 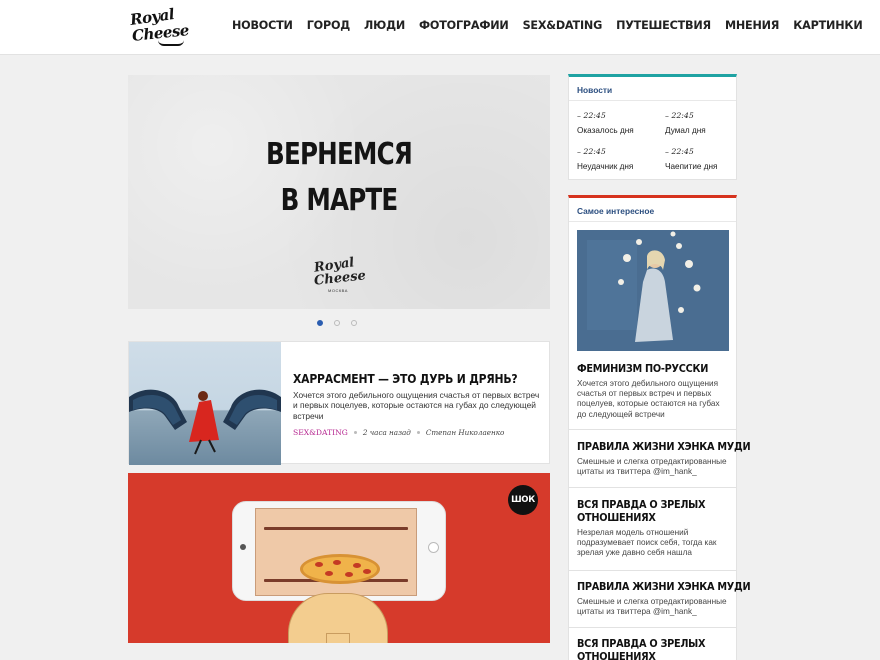 What do you see at coordinates (340, 276) in the screenshot?
I see `hero-logo: Royal Cheese МОСКВА` at bounding box center [340, 276].